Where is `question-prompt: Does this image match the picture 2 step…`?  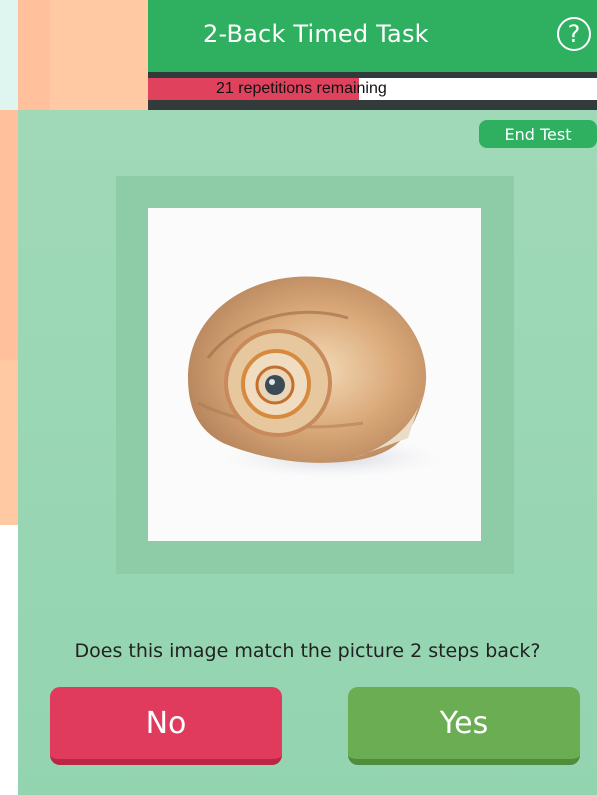
question-prompt: Does this image match the picture 2 step… is located at coordinates (307, 651).